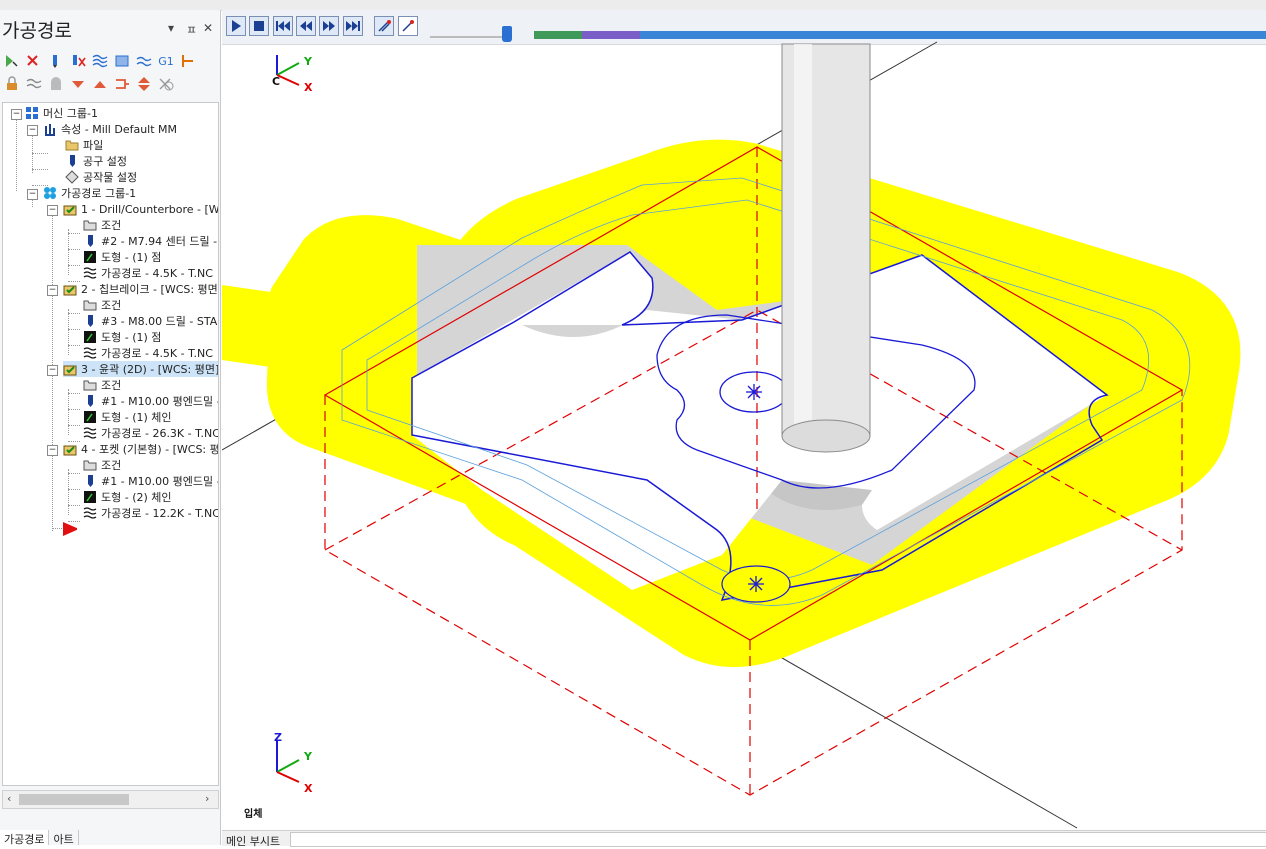 The image size is (1266, 849). What do you see at coordinates (149, 289) in the screenshot?
I see `tree-label: 2 - 칩브레이크 - [WCS: 평면` at bounding box center [149, 289].